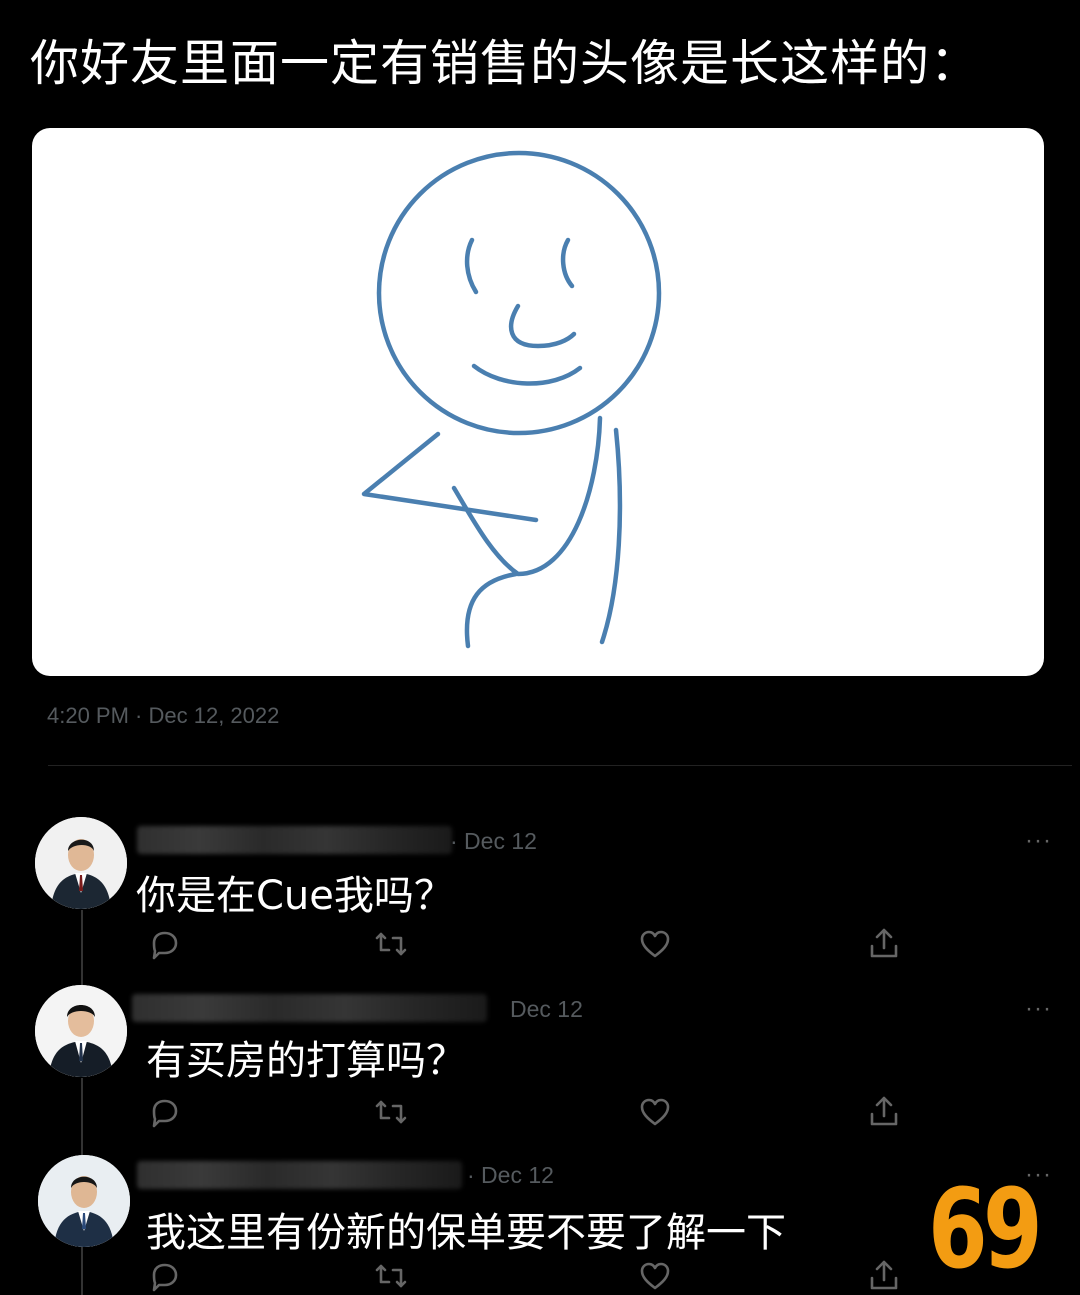 Image resolution: width=1080 pixels, height=1295 pixels. I want to click on sketch-torso-right, so click(611, 536).